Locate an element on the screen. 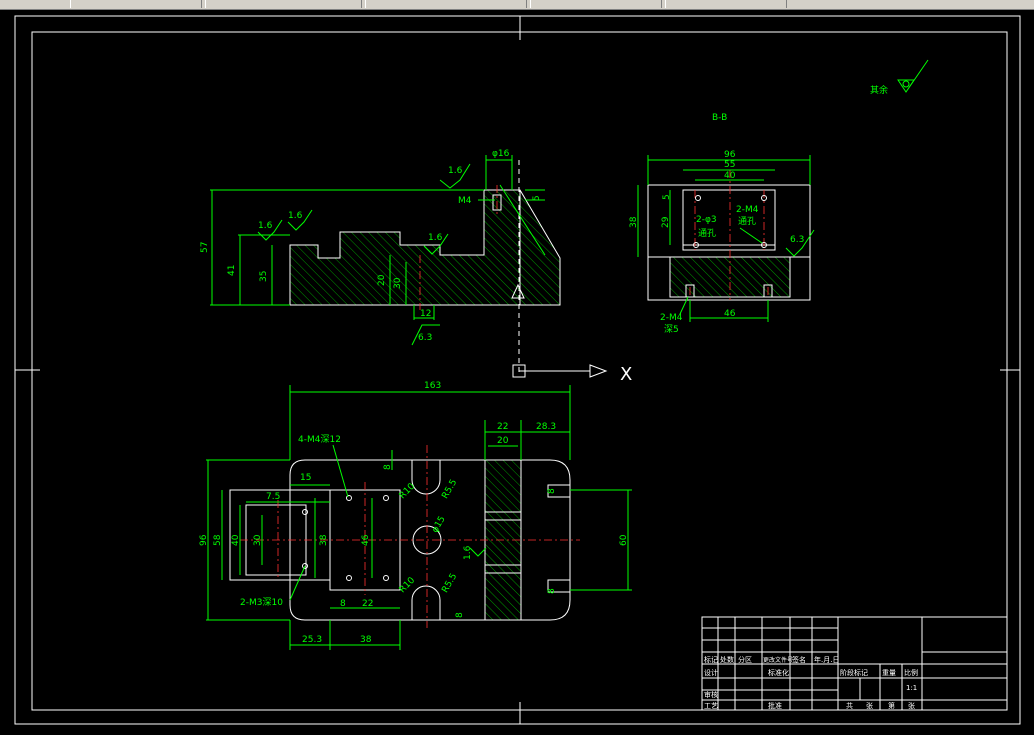 Image resolution: width=1034 pixels, height=735 pixels. svg-text: 58 is located at coordinates (218, 540).